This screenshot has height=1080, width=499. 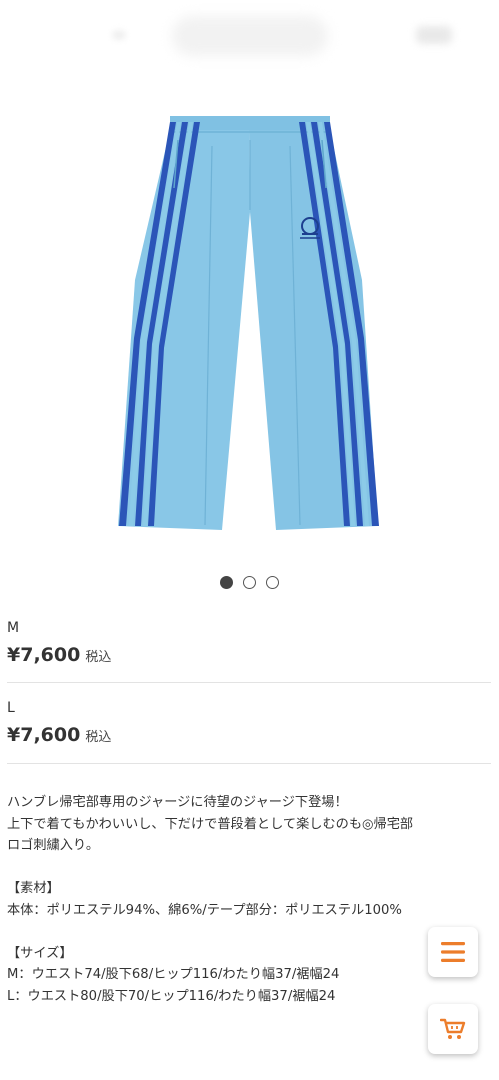 I want to click on hamburger-menu-icon, so click(x=453, y=952).